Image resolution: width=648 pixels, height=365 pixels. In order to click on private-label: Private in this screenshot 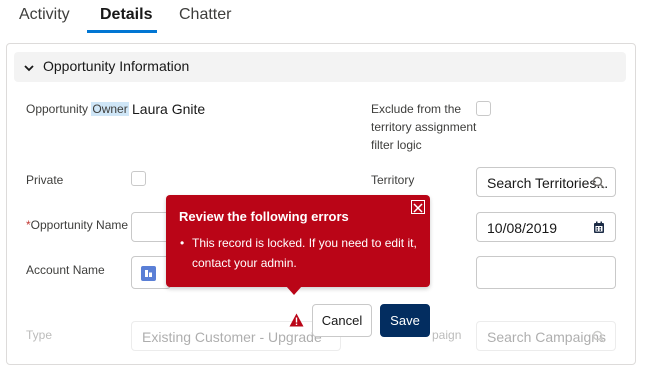, I will do `click(45, 180)`.